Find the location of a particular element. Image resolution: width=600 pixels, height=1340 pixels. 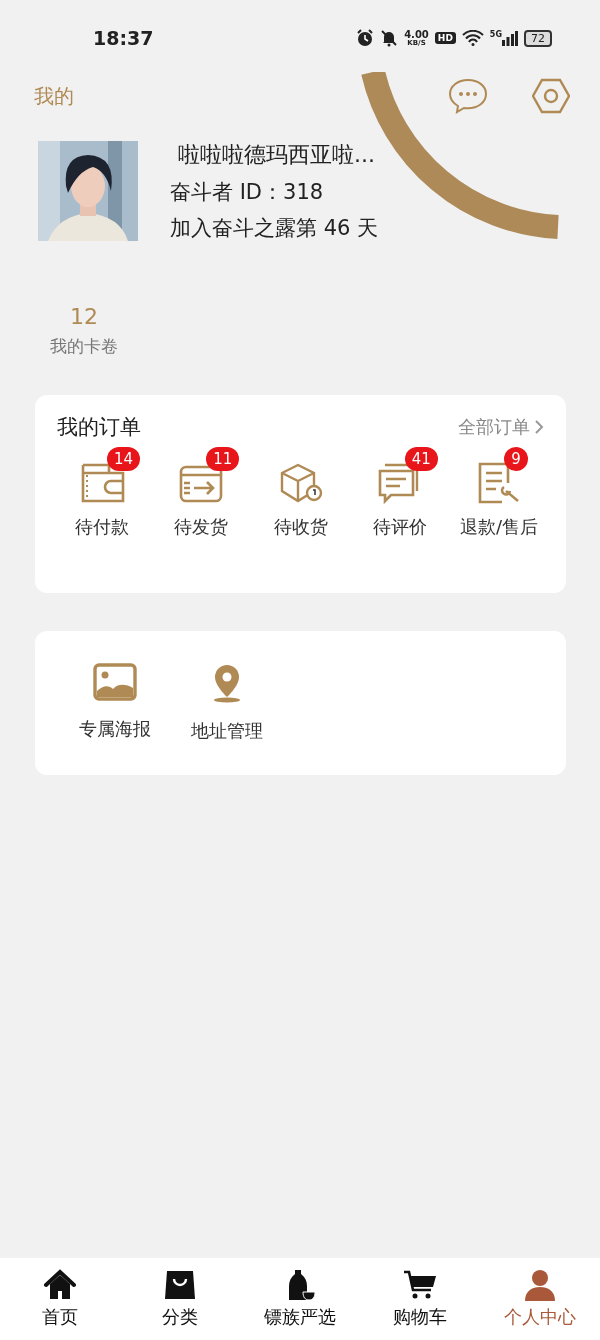

order-status-item: 14 待付款 is located at coordinates (102, 493).